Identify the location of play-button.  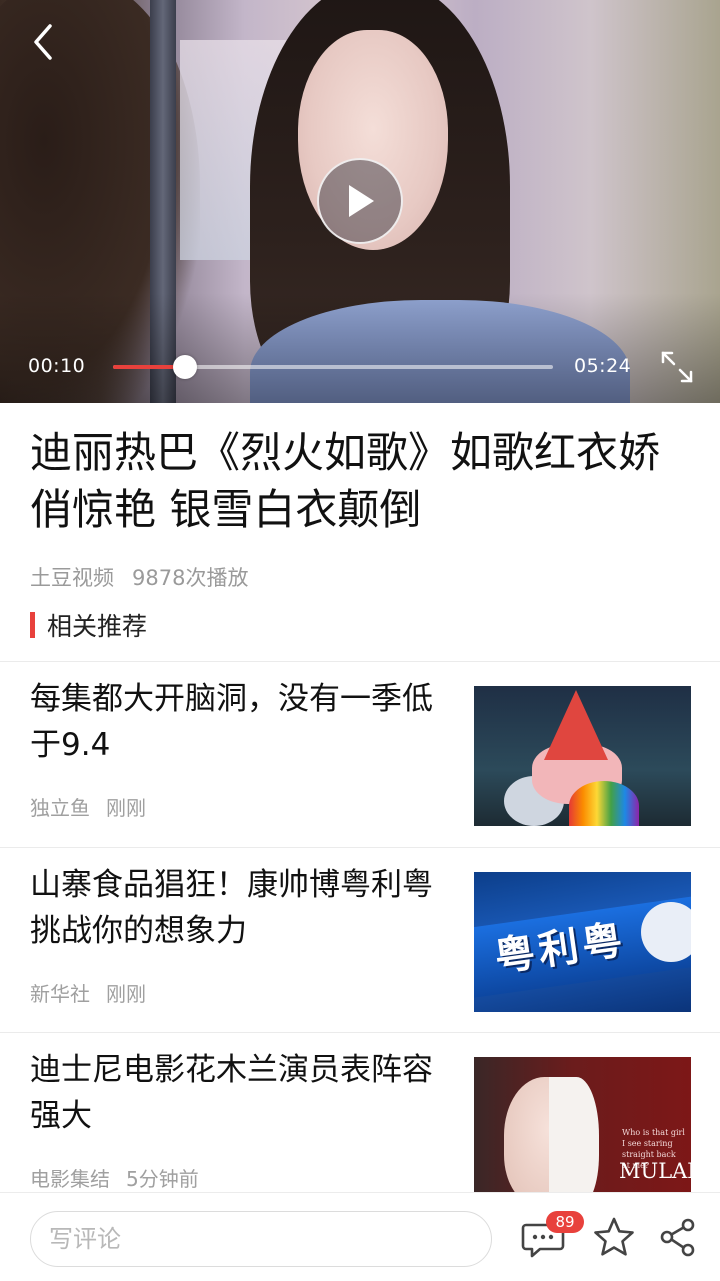
(360, 201).